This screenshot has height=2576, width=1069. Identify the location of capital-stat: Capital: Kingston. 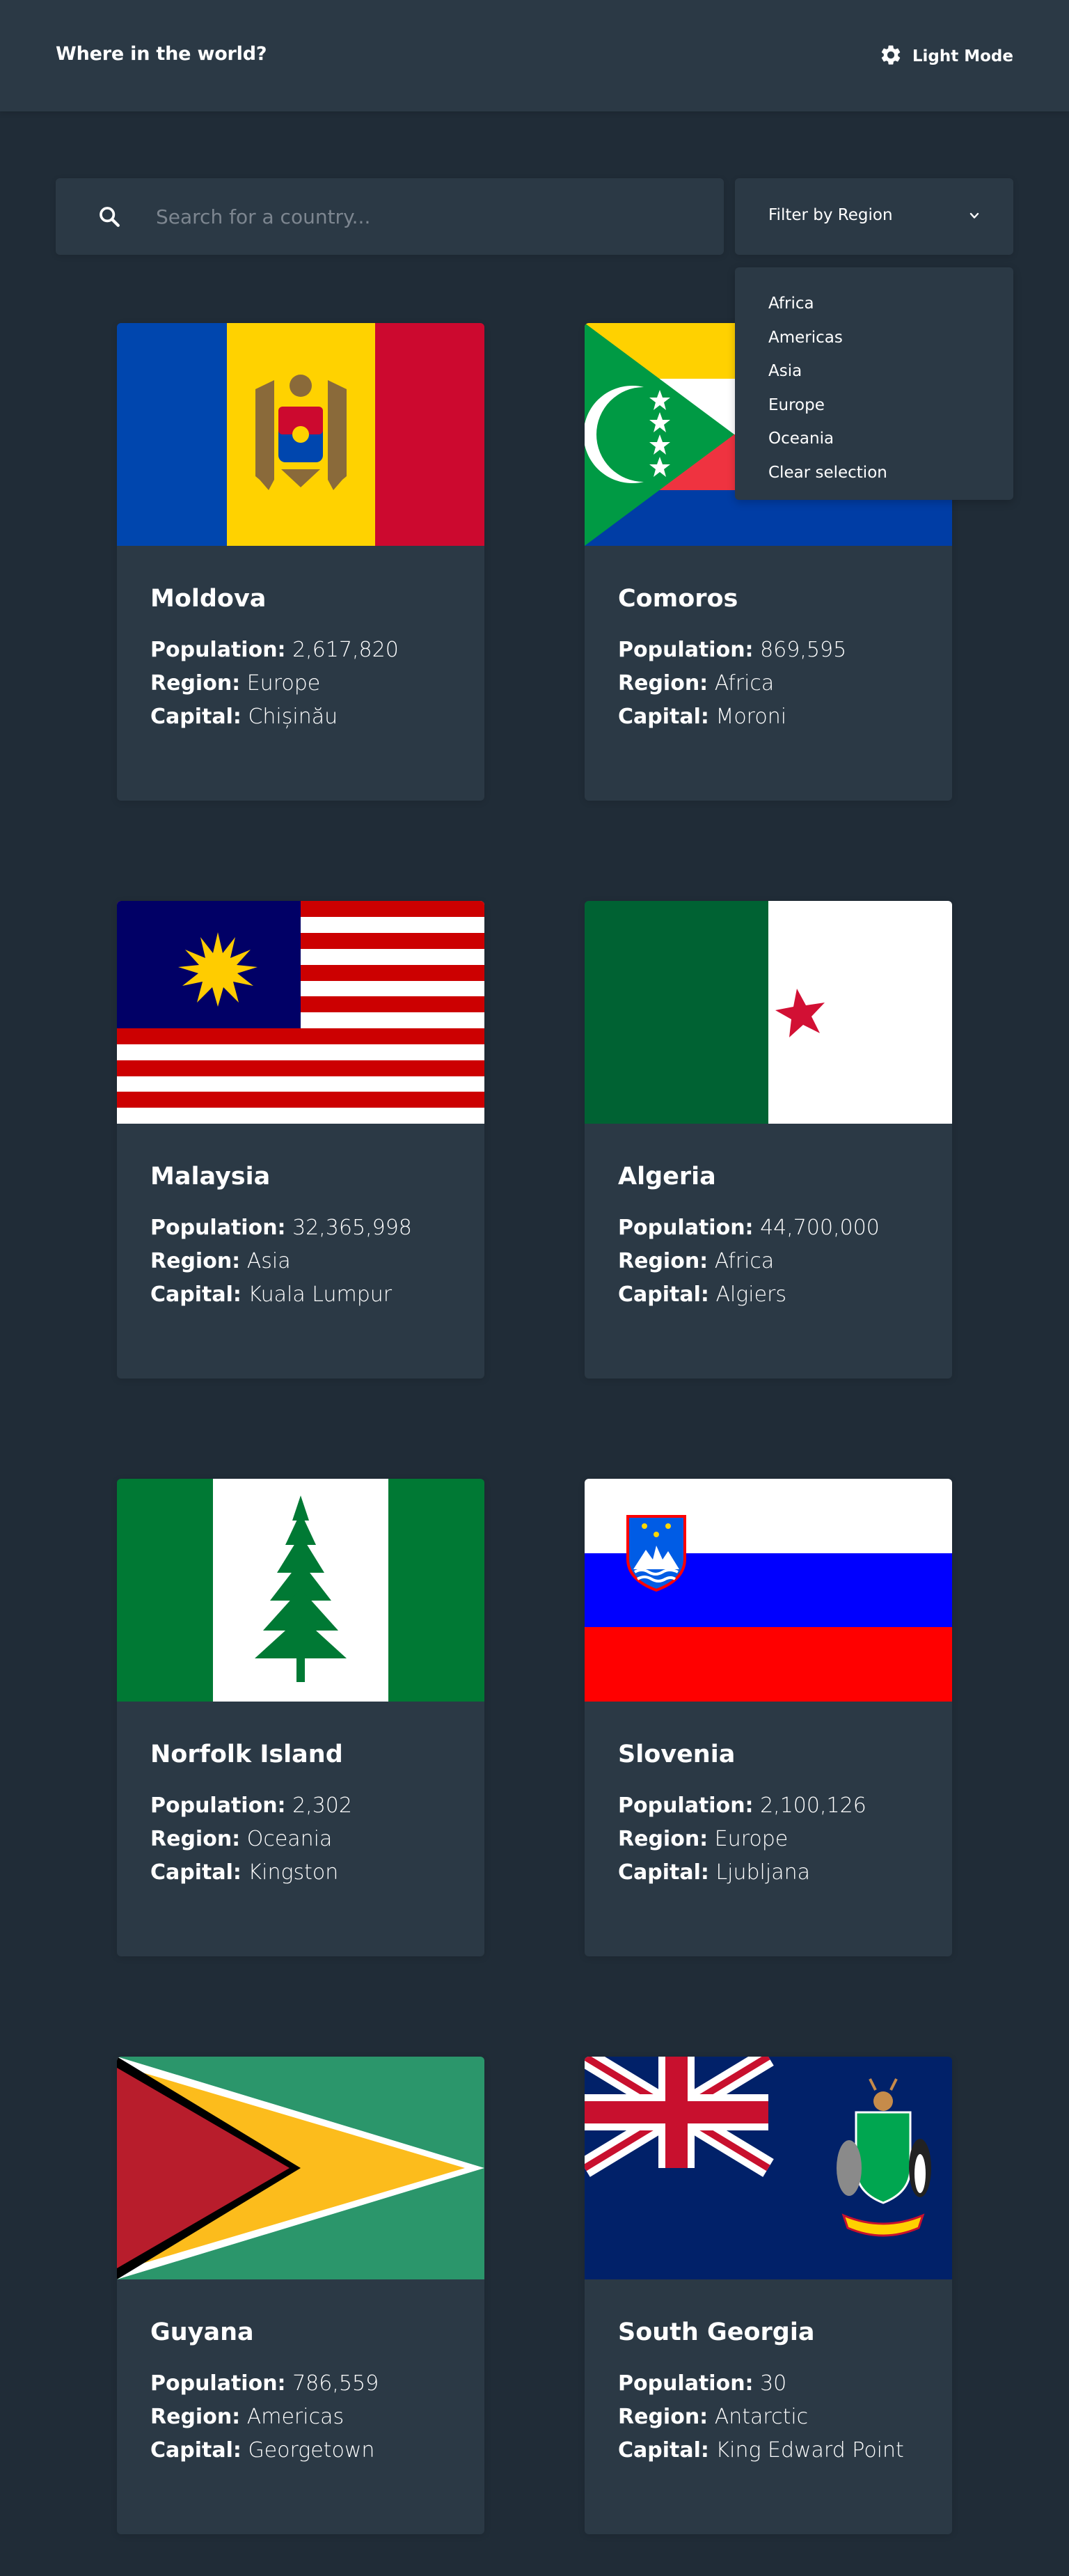
(251, 1873).